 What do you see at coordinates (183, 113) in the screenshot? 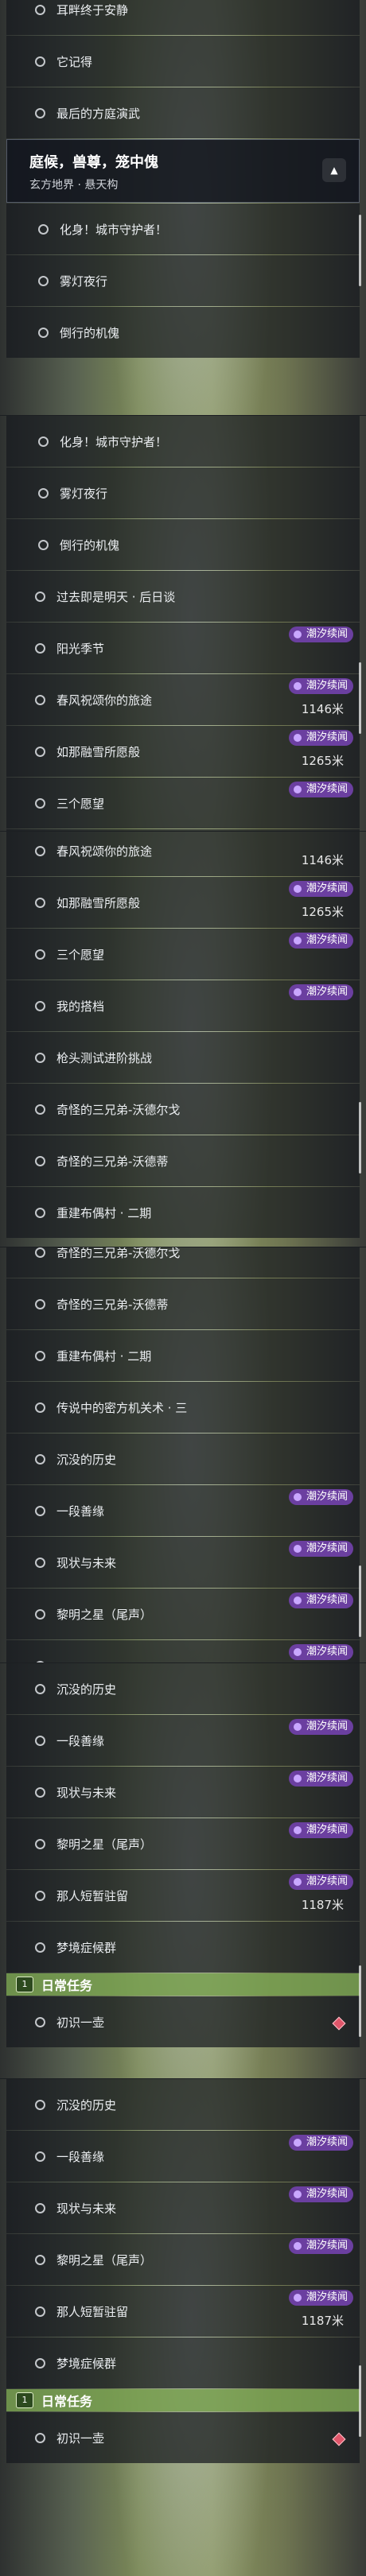
I see `quest-item: 最后的方庭演武` at bounding box center [183, 113].